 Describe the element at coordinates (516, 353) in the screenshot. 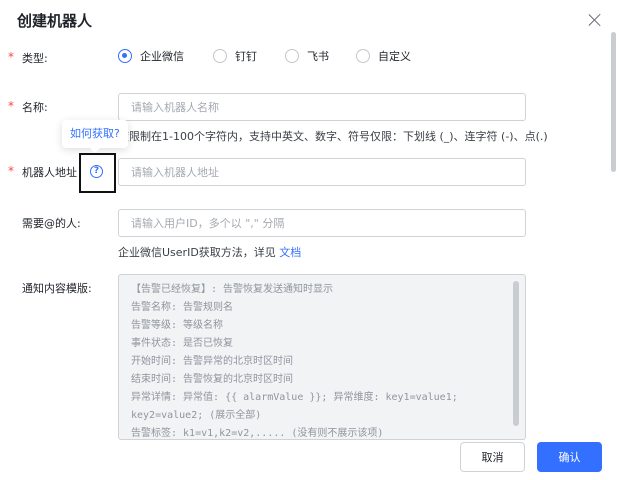

I see `template-scrollbar` at that location.